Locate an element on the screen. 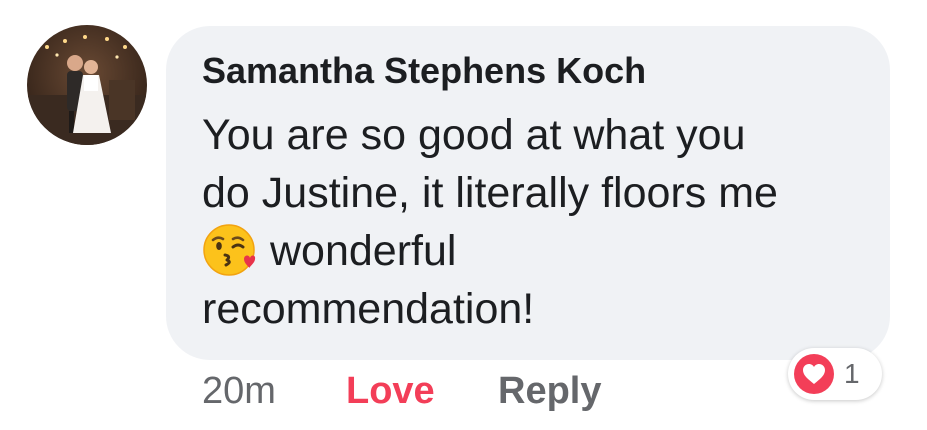 Image resolution: width=927 pixels, height=430 pixels. comment-author: Samantha Stephens Koch is located at coordinates (424, 71).